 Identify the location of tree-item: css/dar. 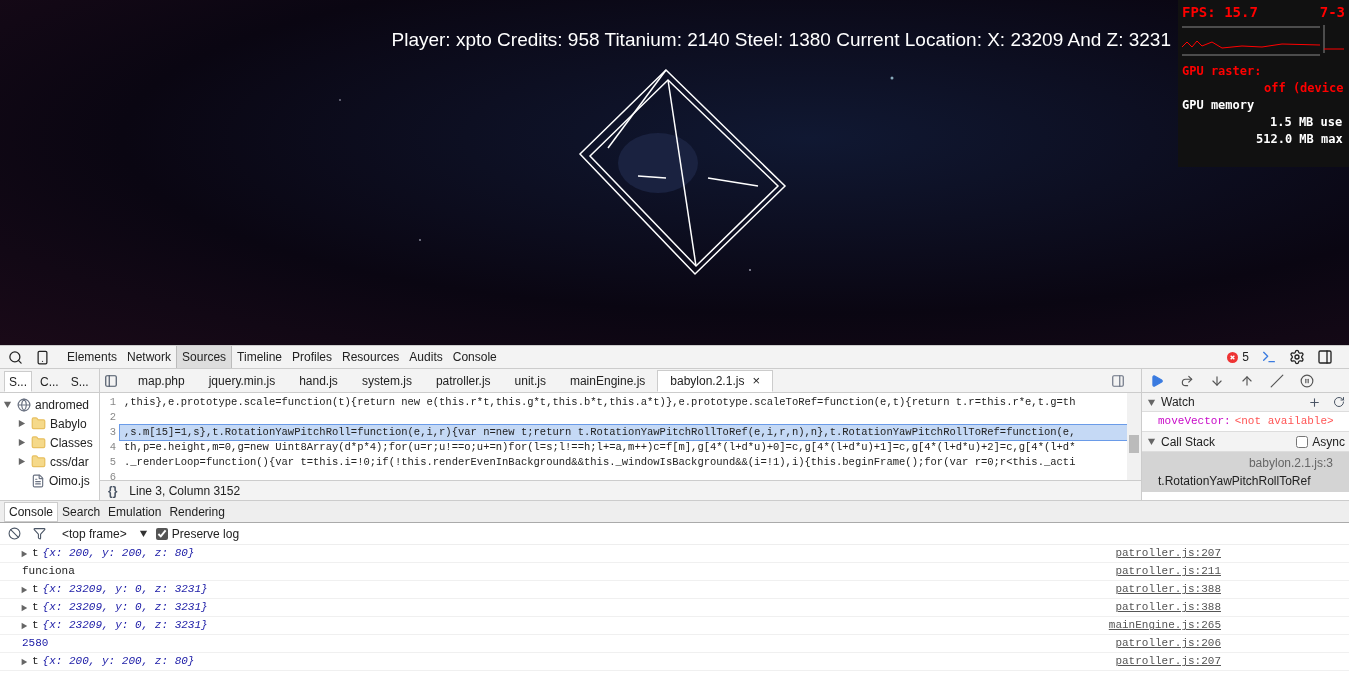
(49, 461).